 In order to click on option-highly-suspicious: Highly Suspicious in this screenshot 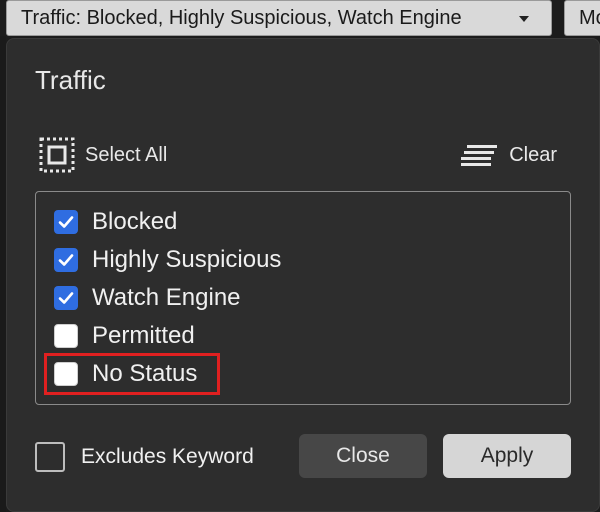, I will do `click(167, 260)`.